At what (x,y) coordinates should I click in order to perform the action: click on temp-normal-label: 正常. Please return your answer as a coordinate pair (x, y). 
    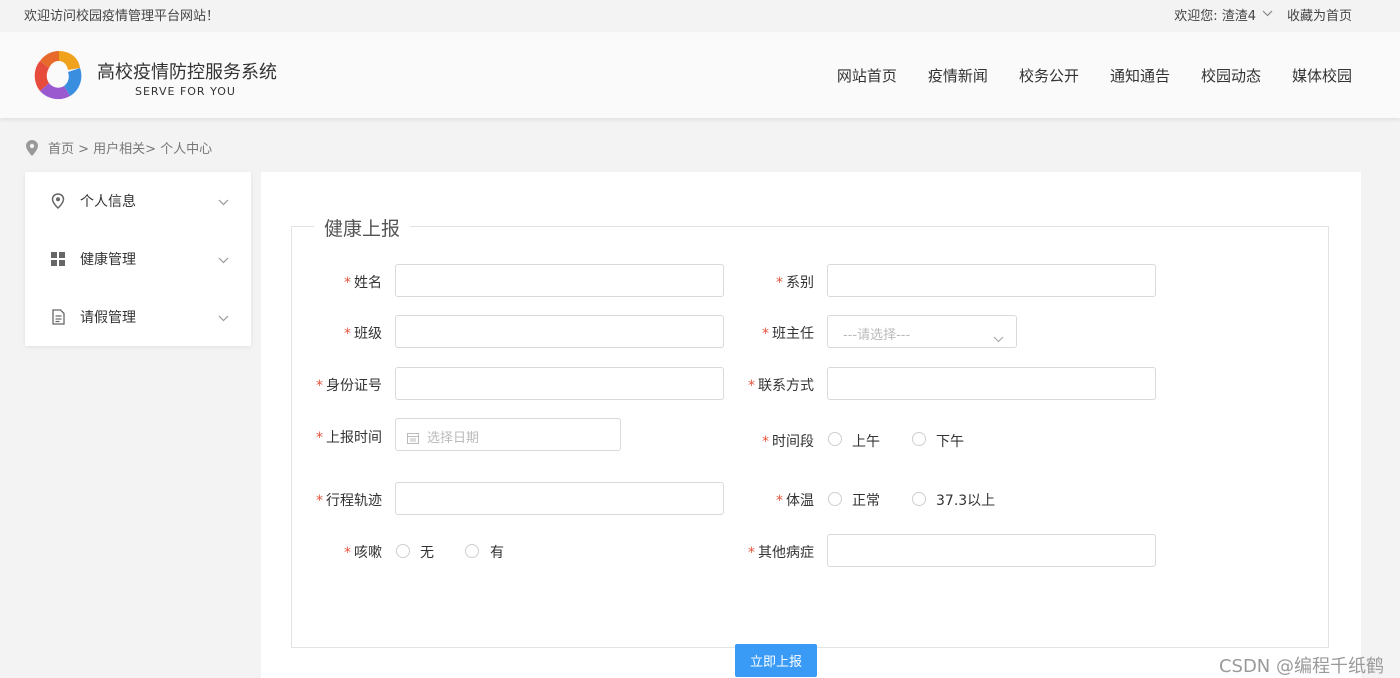
    Looking at the image, I should click on (866, 501).